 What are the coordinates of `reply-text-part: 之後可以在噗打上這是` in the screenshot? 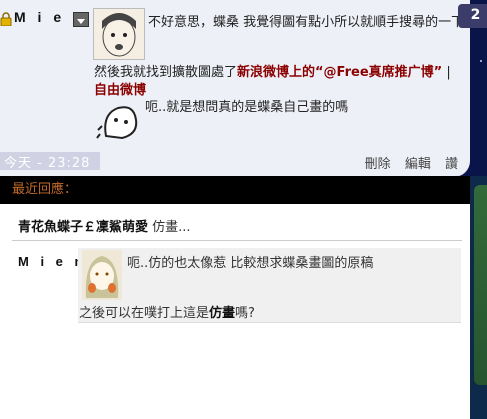 It's located at (144, 313).